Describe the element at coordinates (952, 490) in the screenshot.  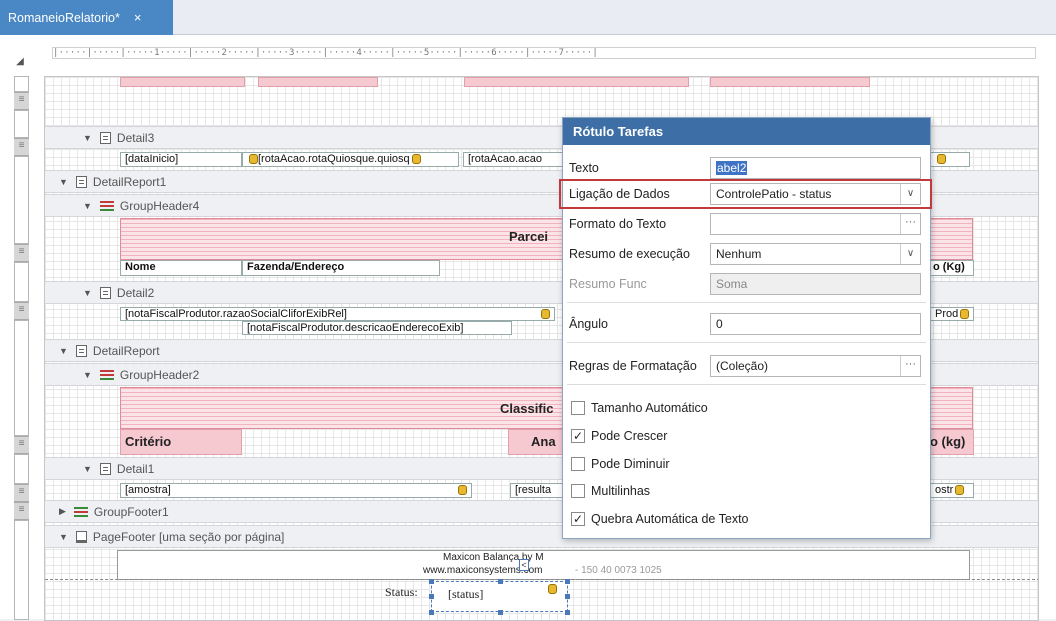
I see `field-ostr: ostr` at that location.